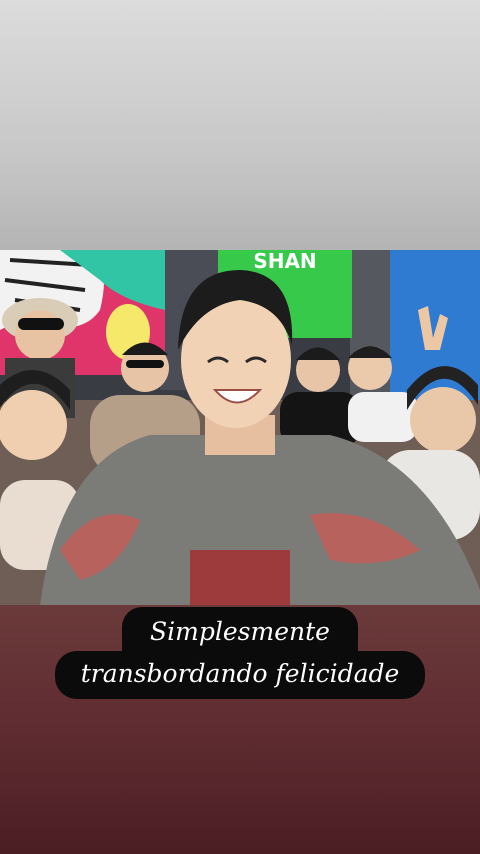 This screenshot has height=854, width=480. Describe the element at coordinates (240, 630) in the screenshot. I see `caption-line-1: Simplesmente` at that location.